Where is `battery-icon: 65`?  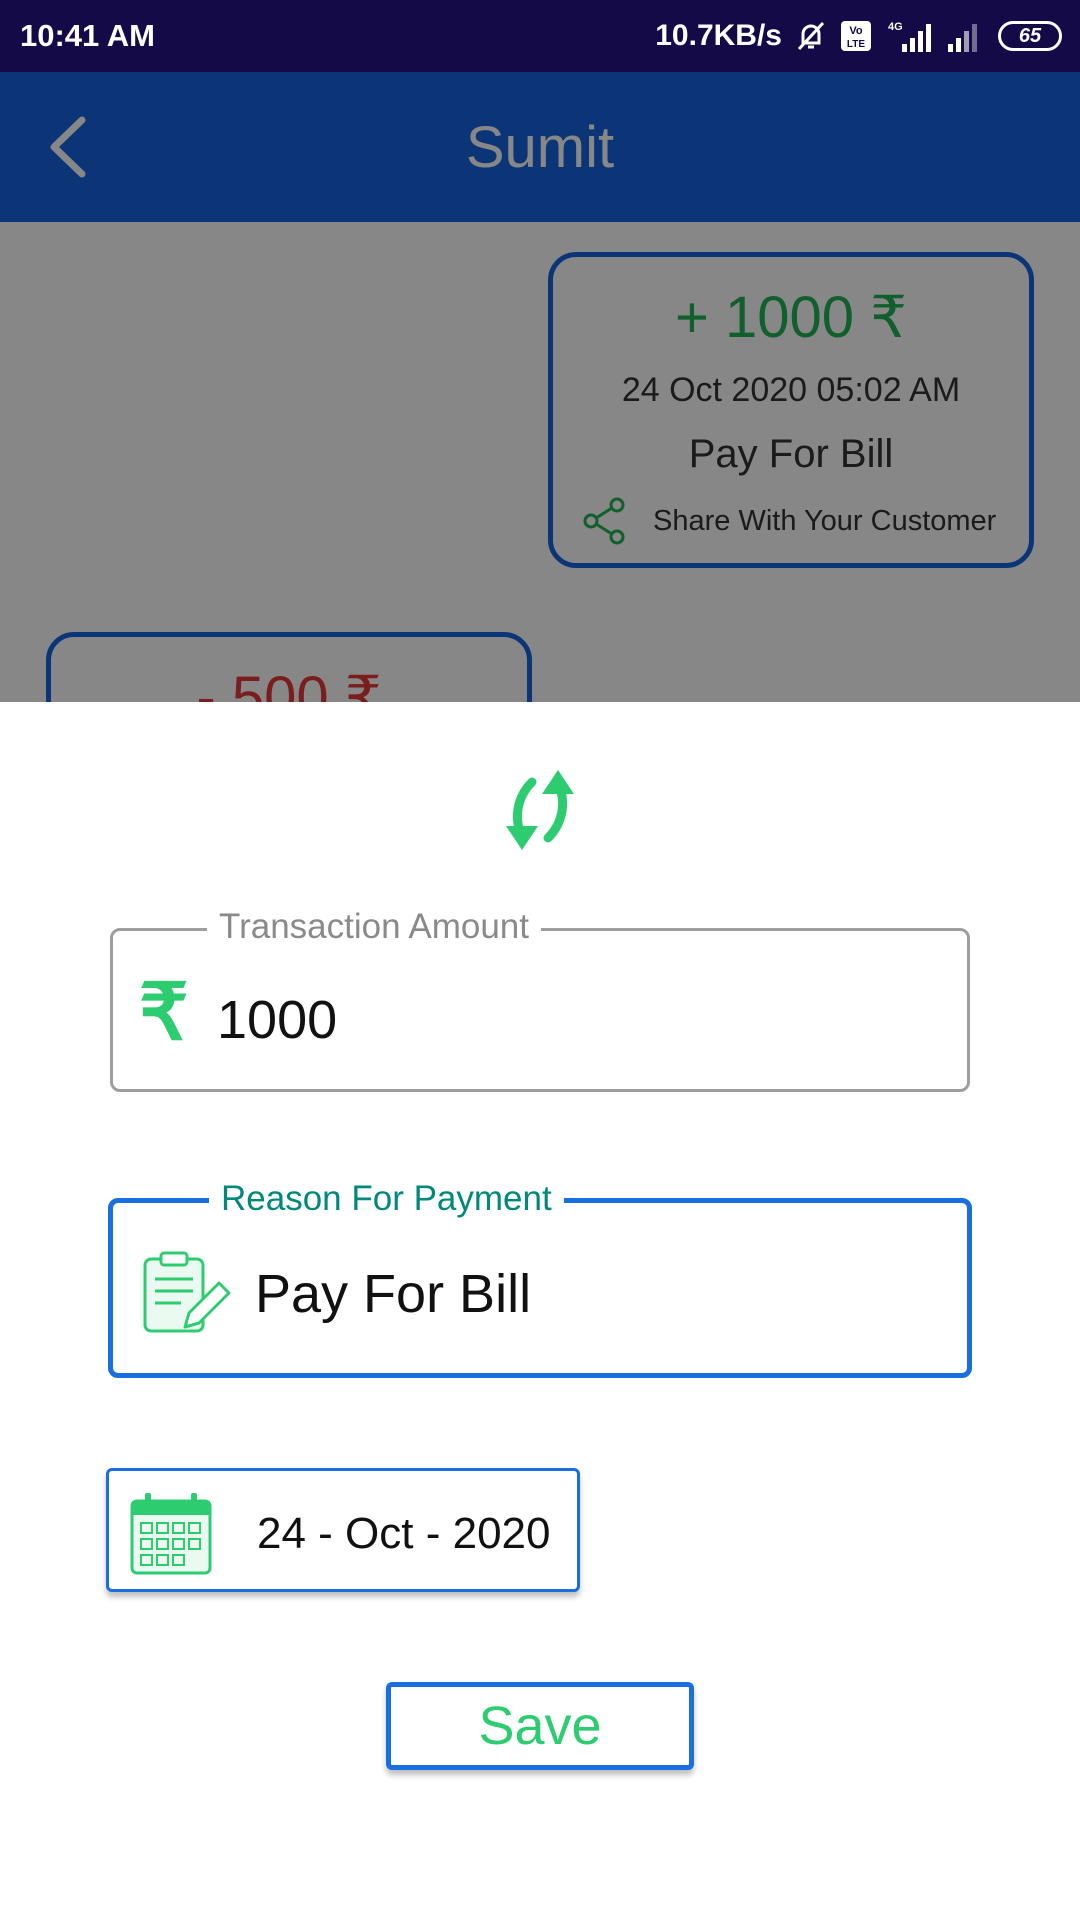 battery-icon: 65 is located at coordinates (1030, 36).